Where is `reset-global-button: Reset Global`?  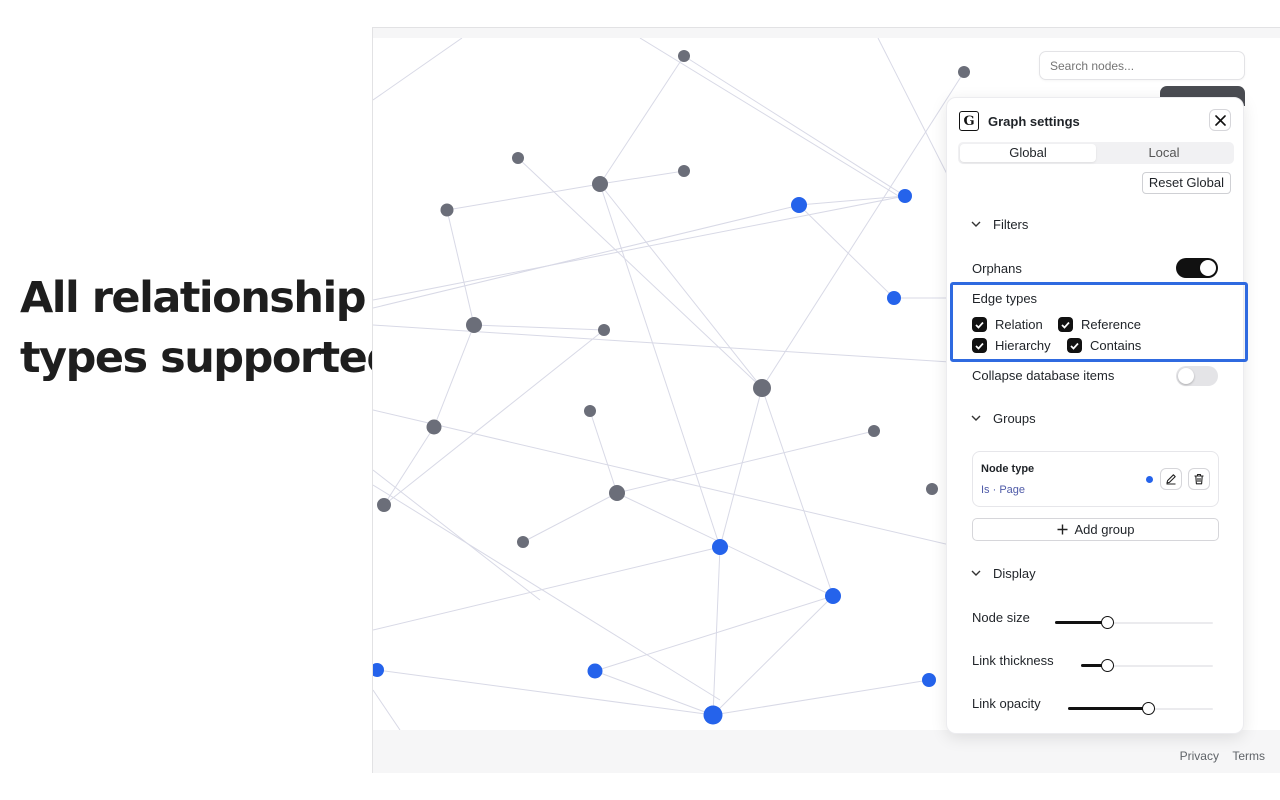
reset-global-button: Reset Global is located at coordinates (1186, 183).